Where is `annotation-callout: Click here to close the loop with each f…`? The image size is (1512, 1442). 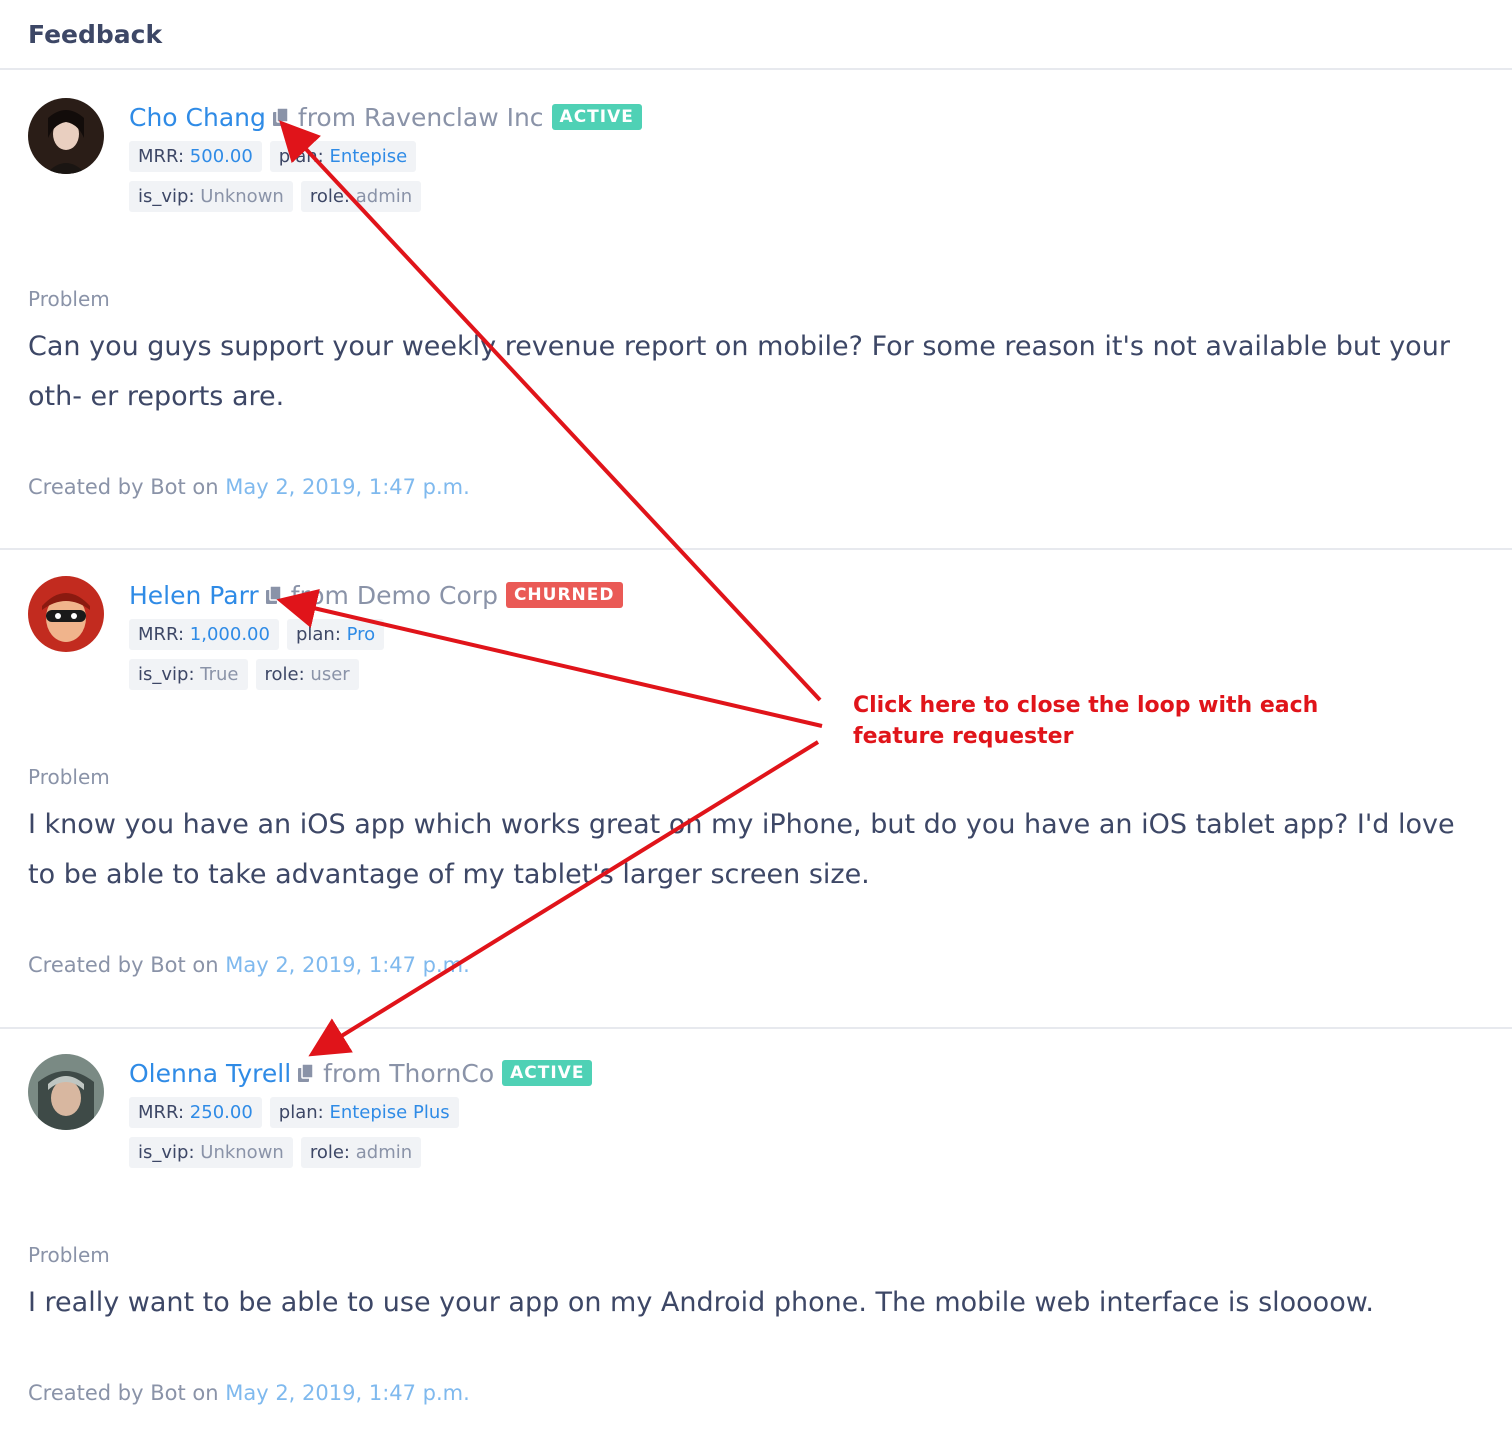 annotation-callout: Click here to close the loop with each f… is located at coordinates (1086, 721).